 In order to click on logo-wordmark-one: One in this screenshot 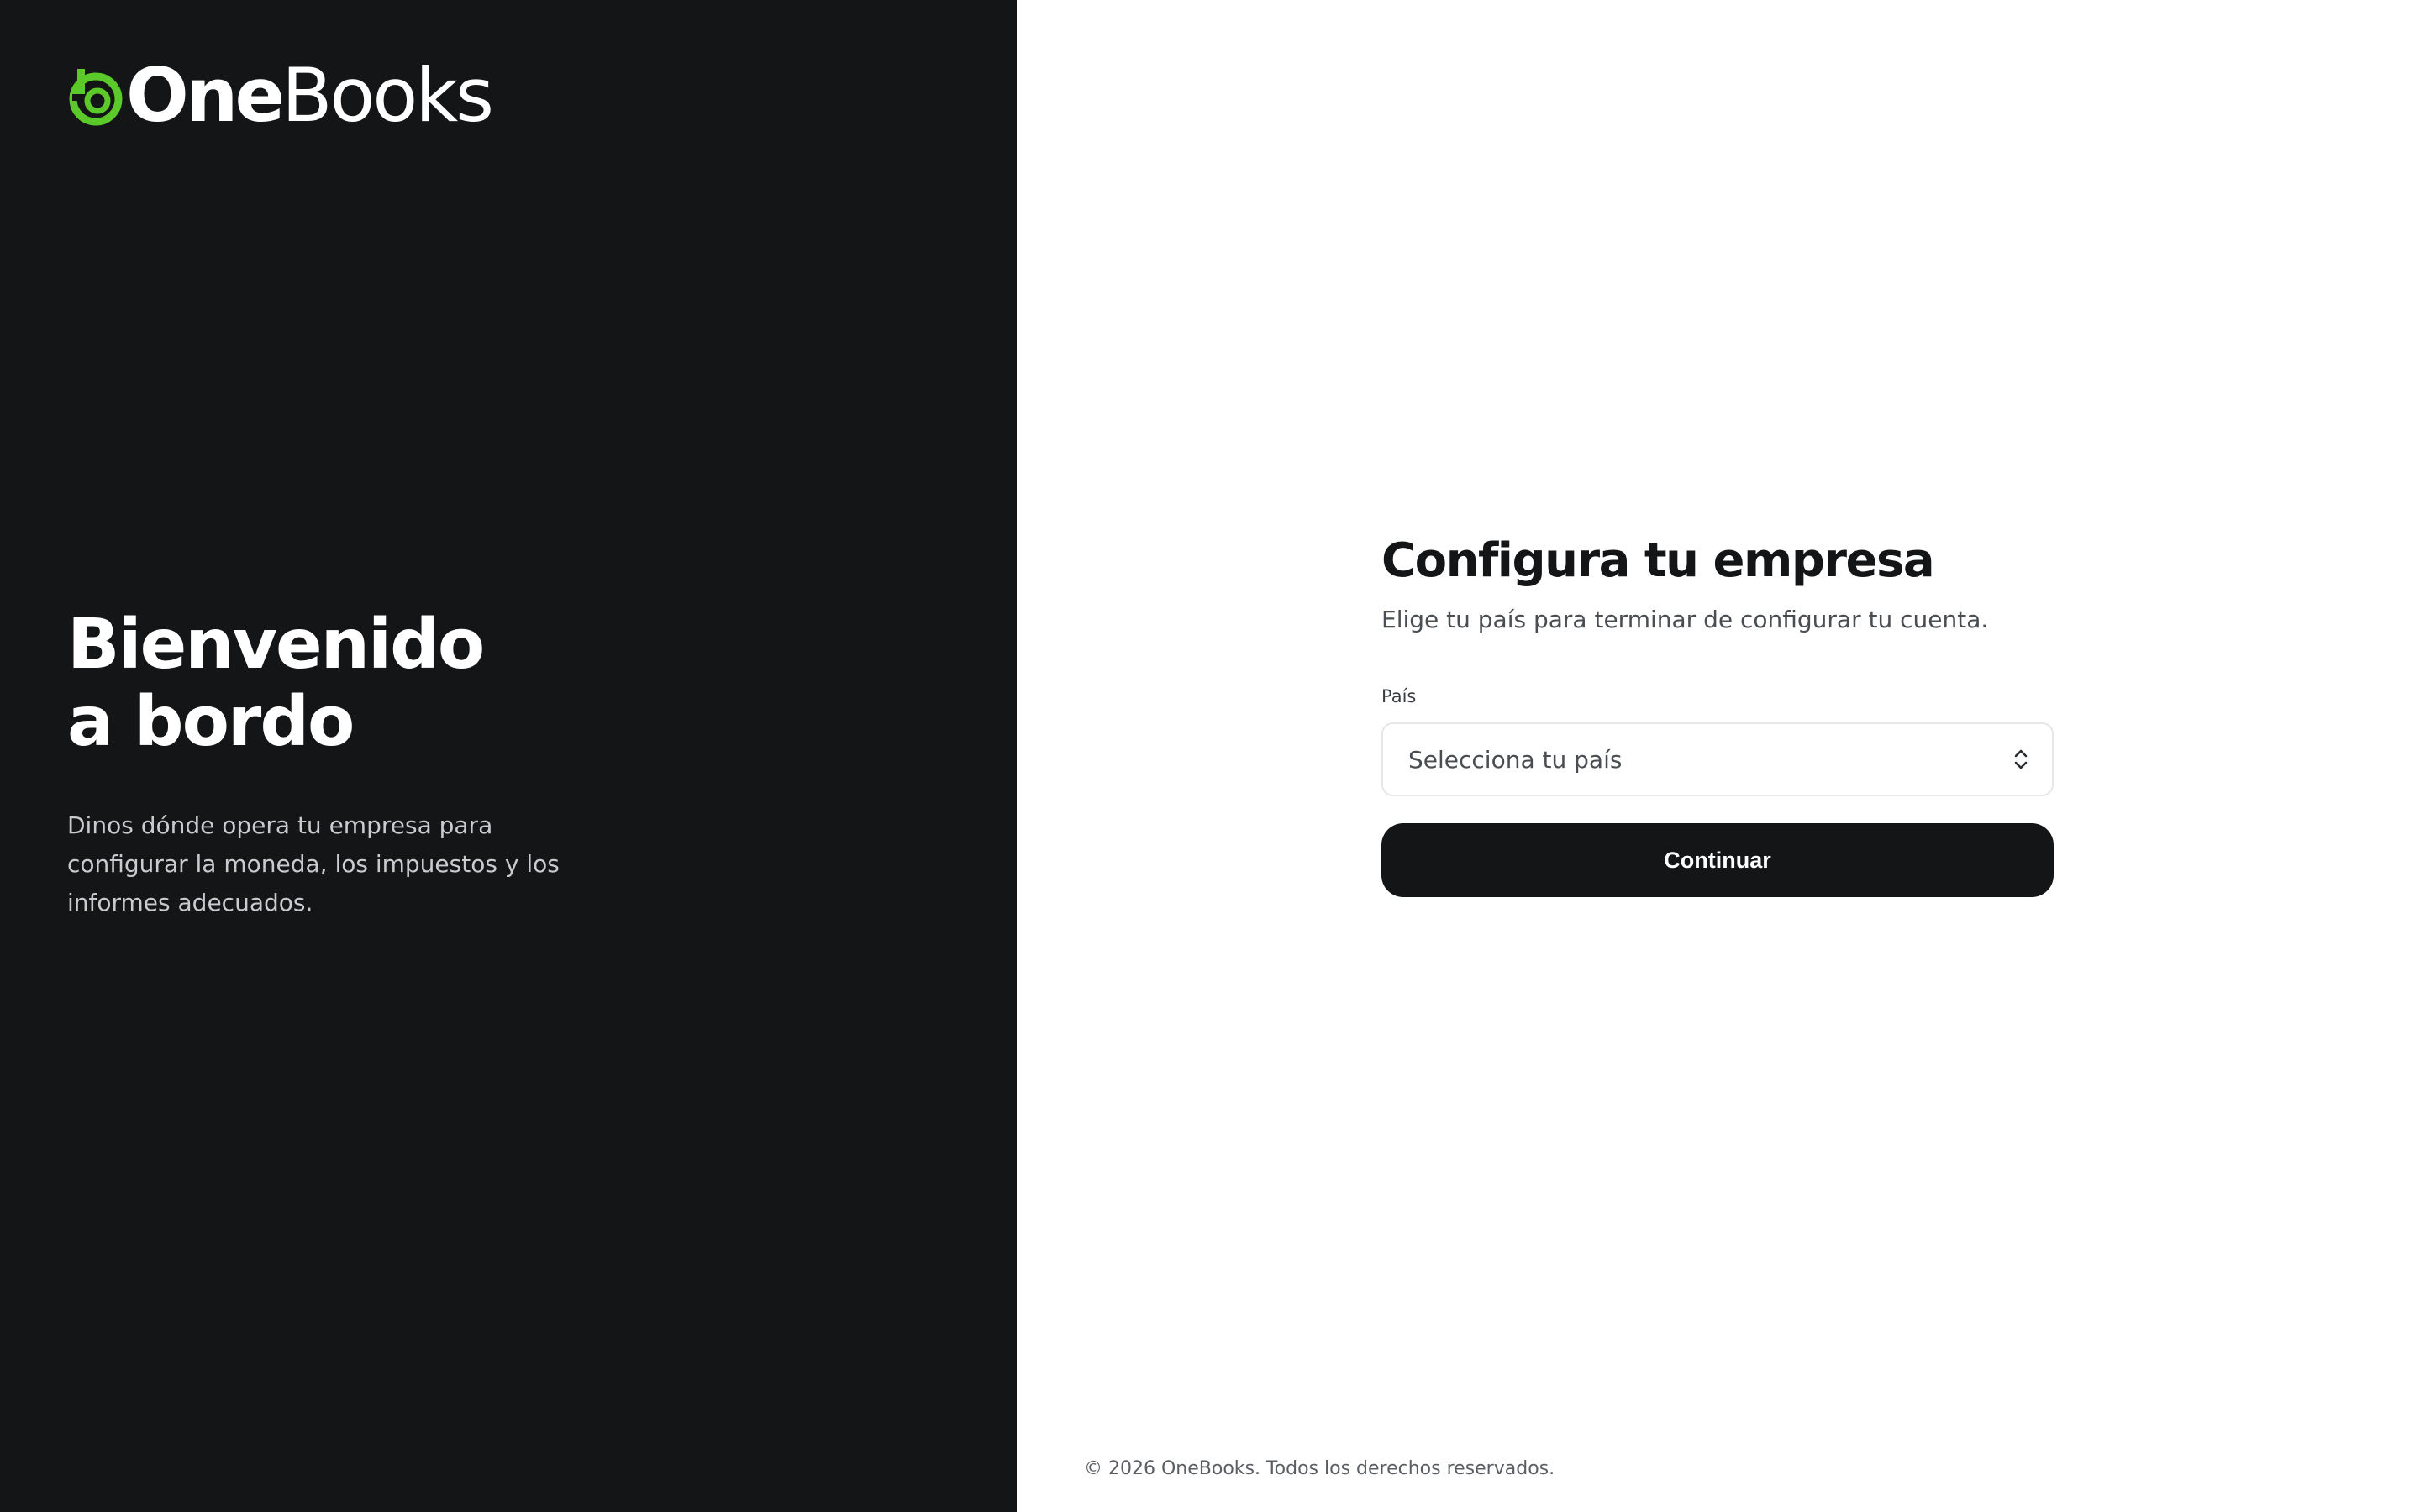, I will do `click(206, 95)`.